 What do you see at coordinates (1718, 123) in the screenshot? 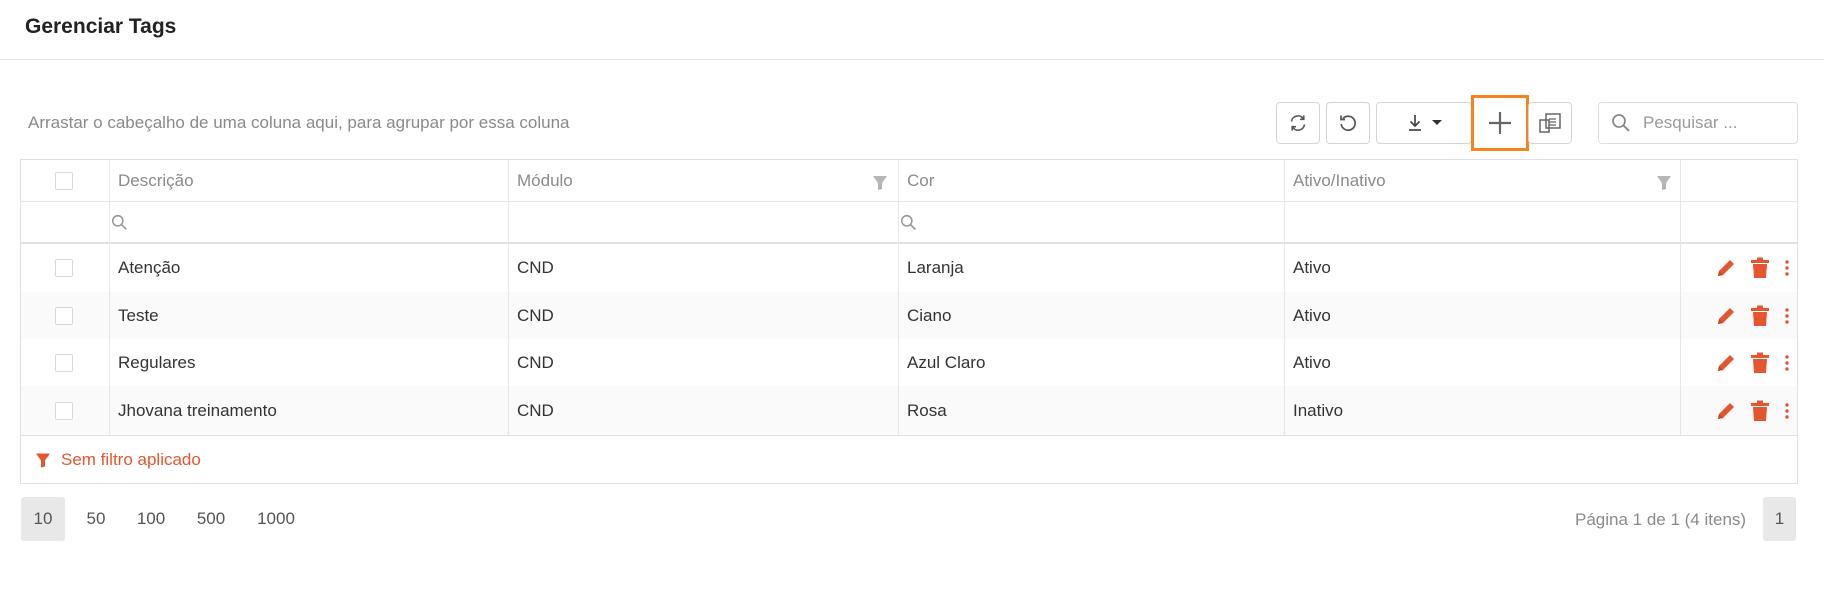
I see `search-input` at bounding box center [1718, 123].